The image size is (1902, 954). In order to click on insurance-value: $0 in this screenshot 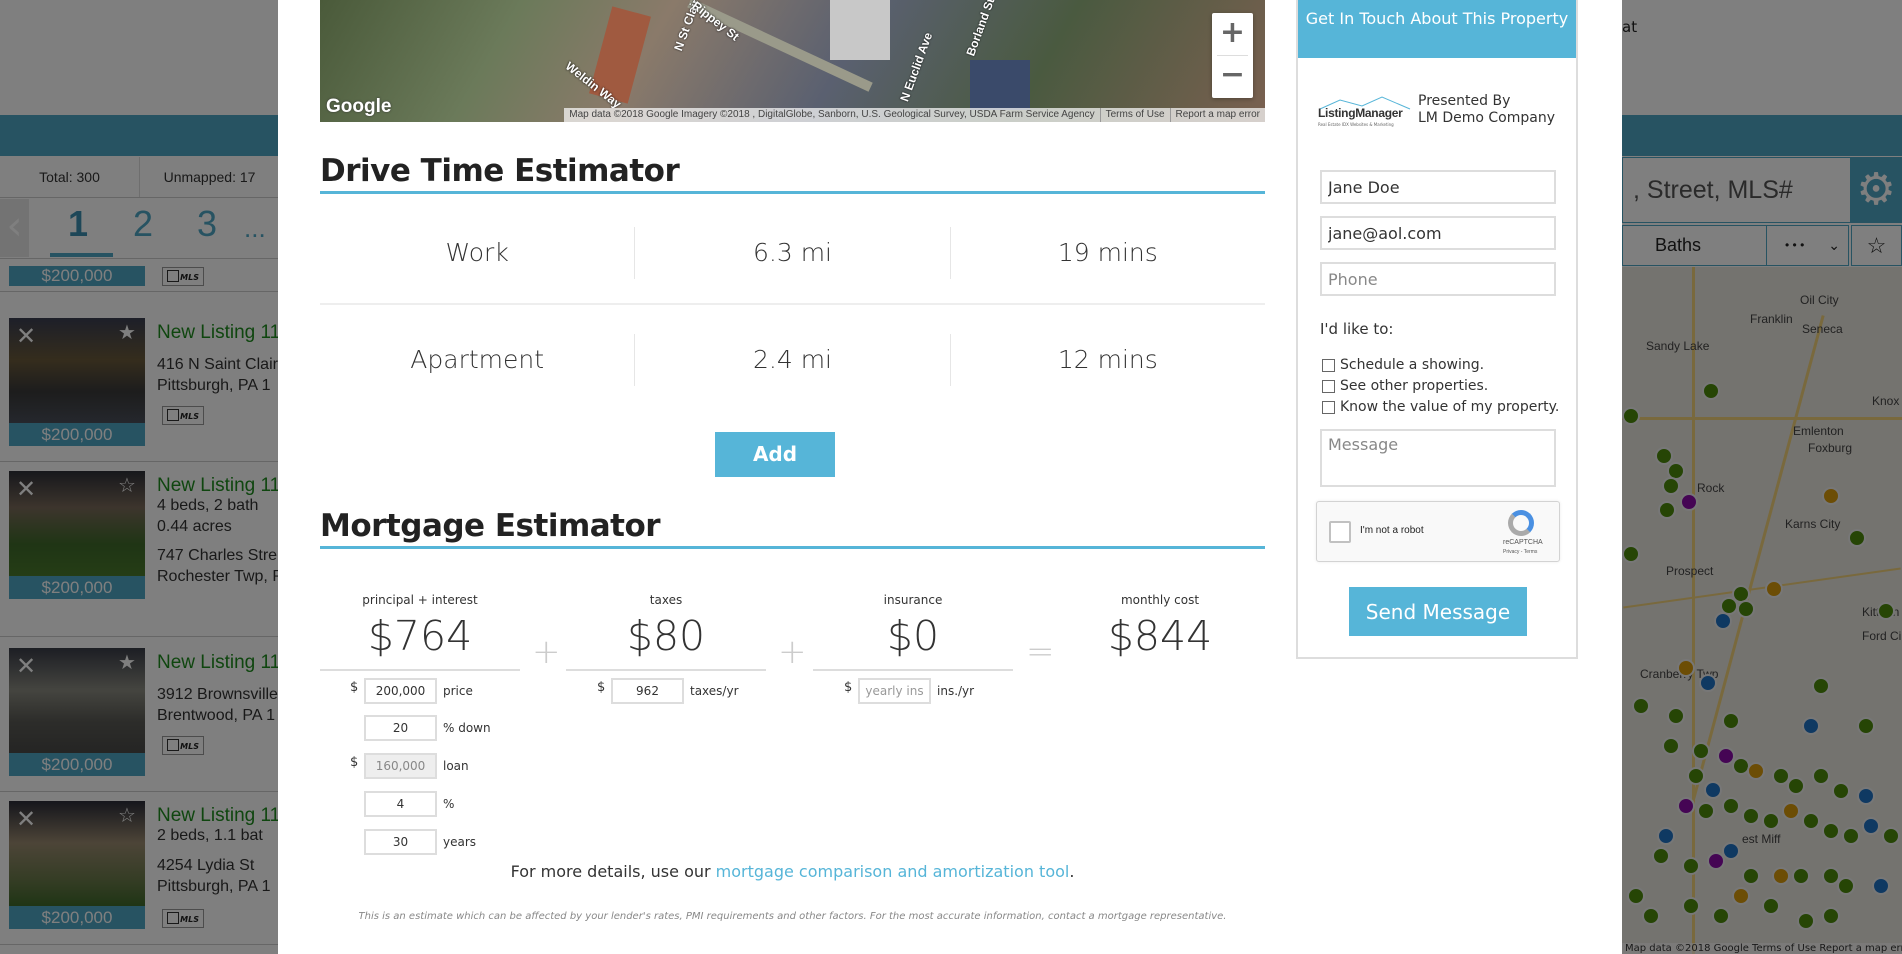, I will do `click(913, 636)`.